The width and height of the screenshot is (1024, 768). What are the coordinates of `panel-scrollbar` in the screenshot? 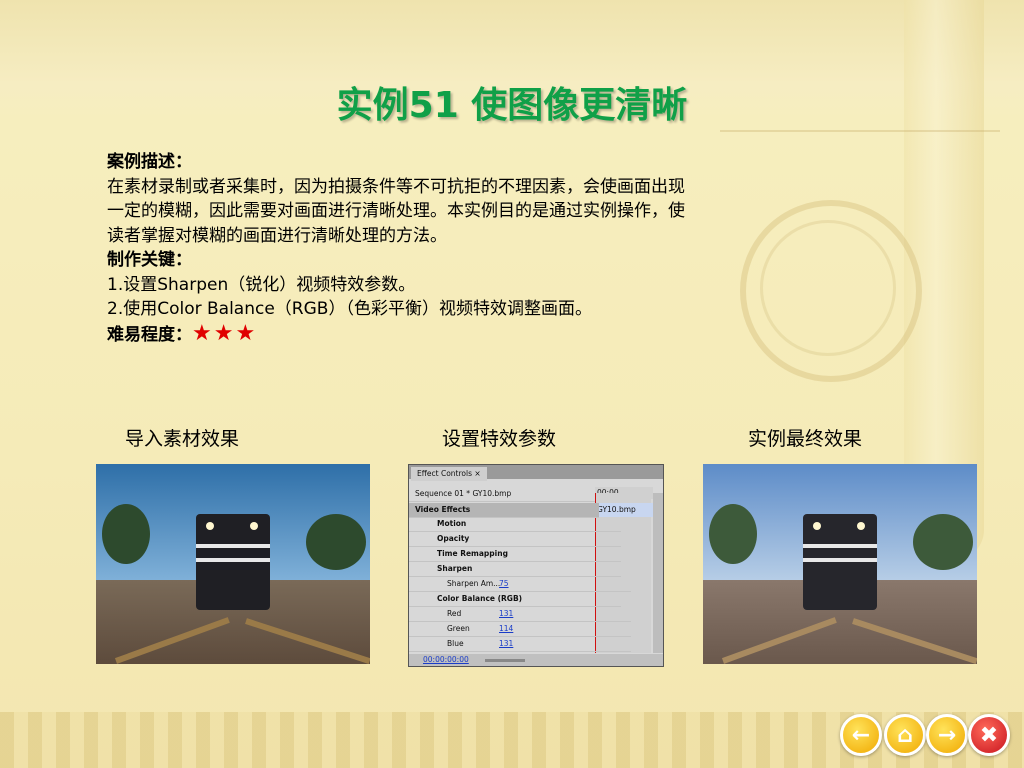 It's located at (658, 573).